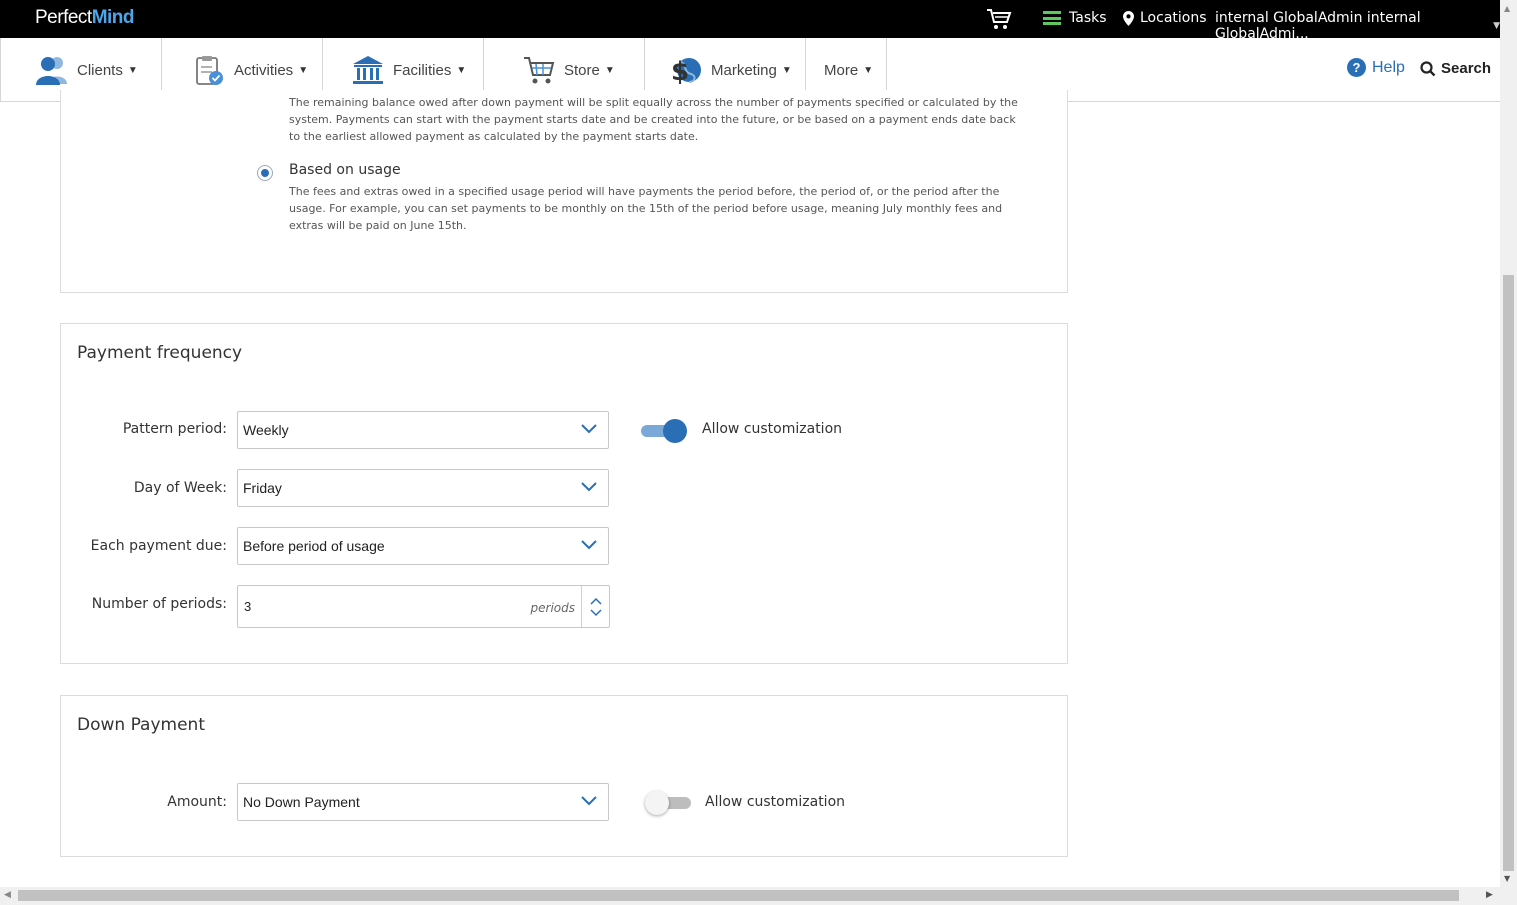  Describe the element at coordinates (1508, 896) in the screenshot. I see `scrollbar-corner` at that location.